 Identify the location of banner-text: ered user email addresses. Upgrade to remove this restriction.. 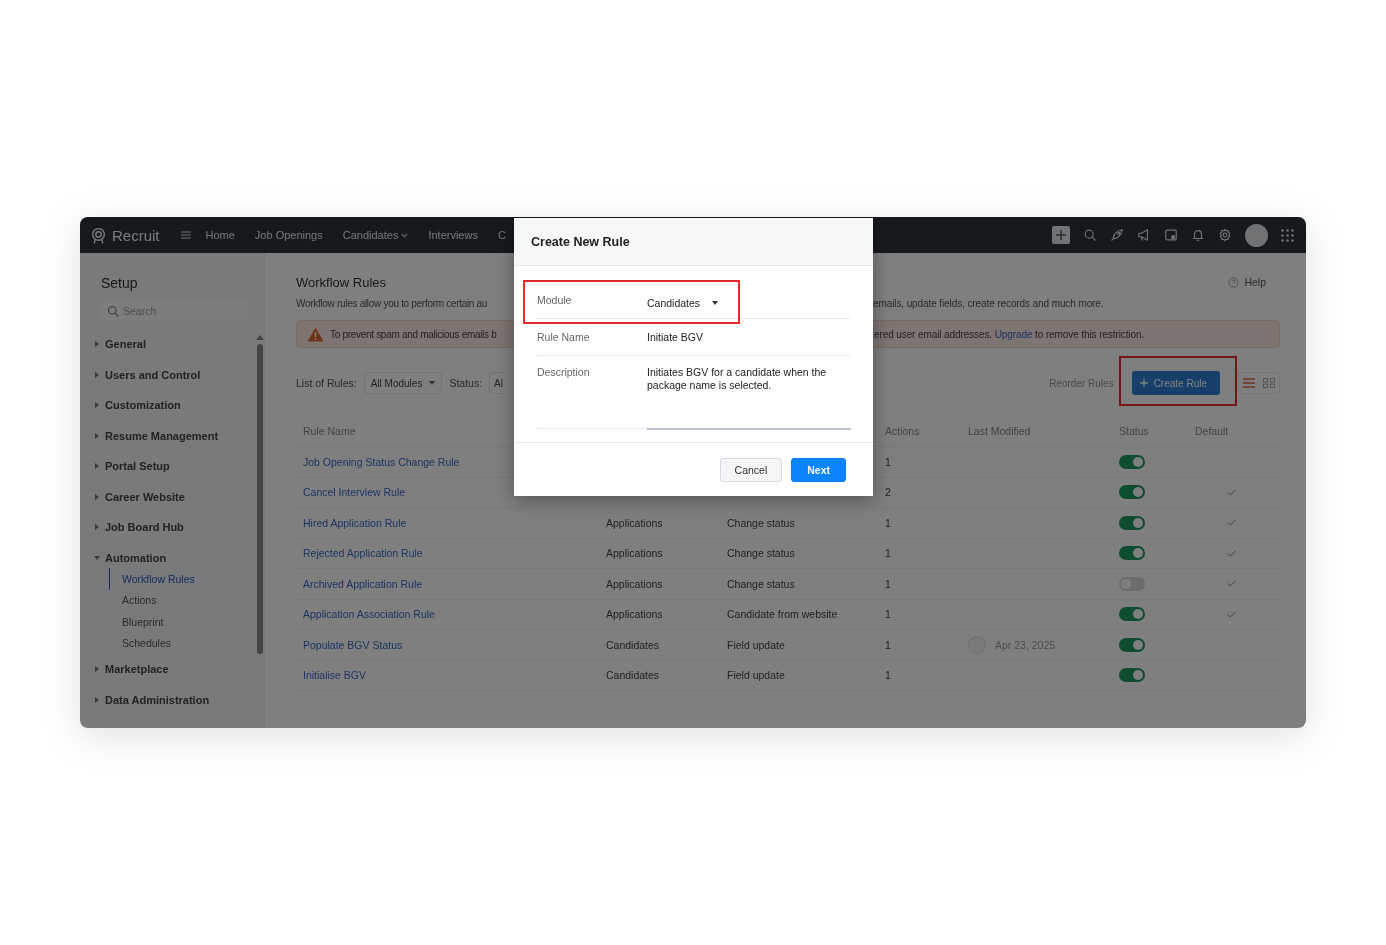
(1010, 334).